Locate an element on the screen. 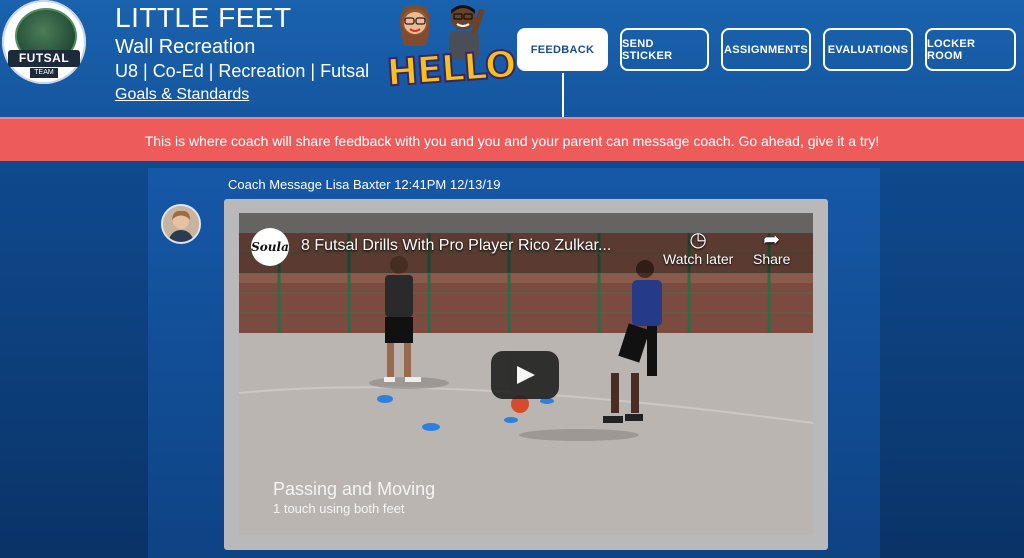  active-tab-connector is located at coordinates (563, 95).